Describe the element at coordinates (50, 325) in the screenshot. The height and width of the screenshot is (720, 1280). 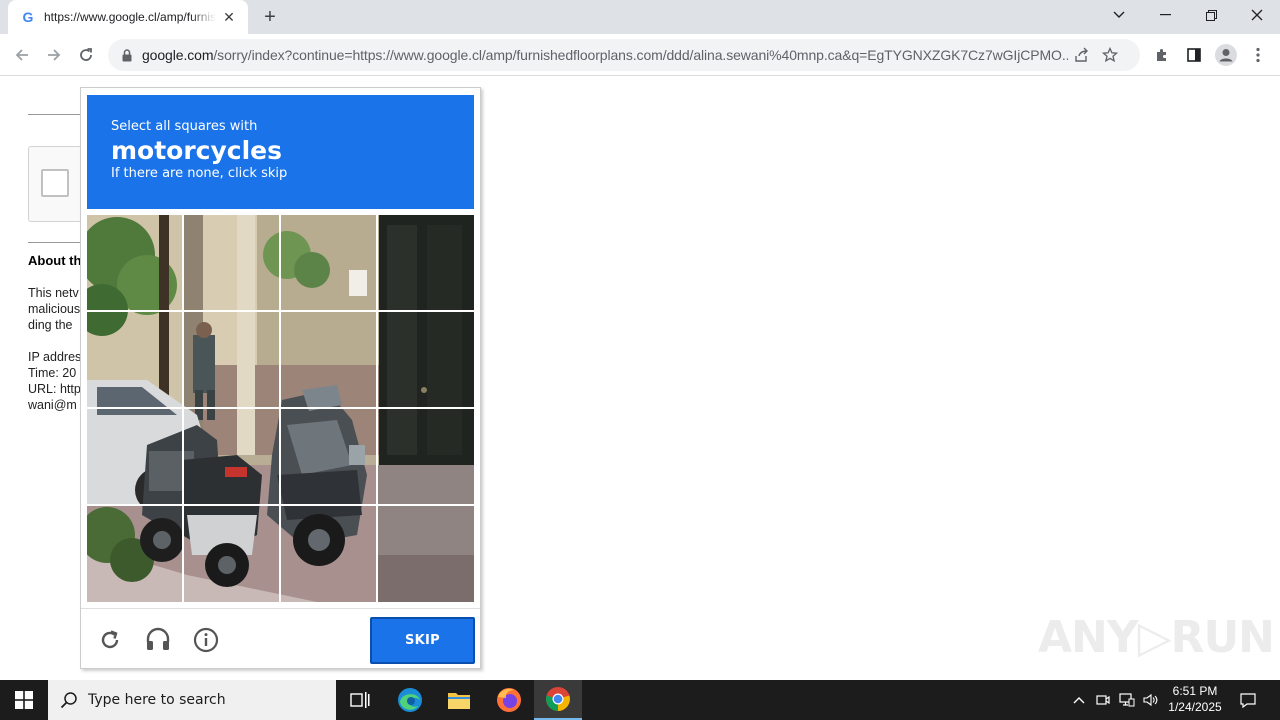
I see `page-text-line: ding the` at that location.